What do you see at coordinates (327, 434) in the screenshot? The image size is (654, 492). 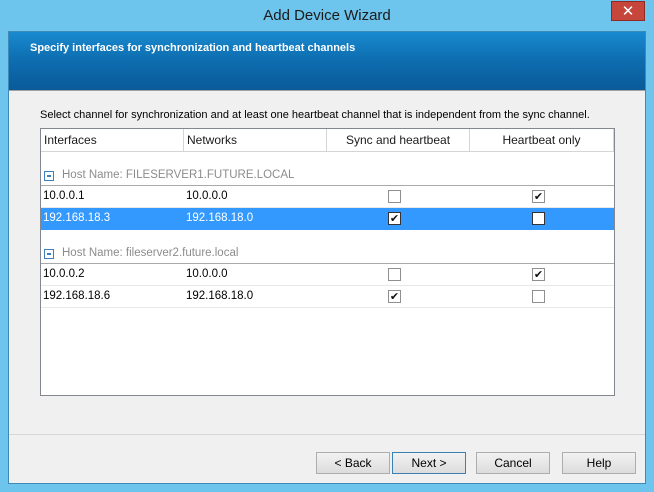 I see `footer-divider` at bounding box center [327, 434].